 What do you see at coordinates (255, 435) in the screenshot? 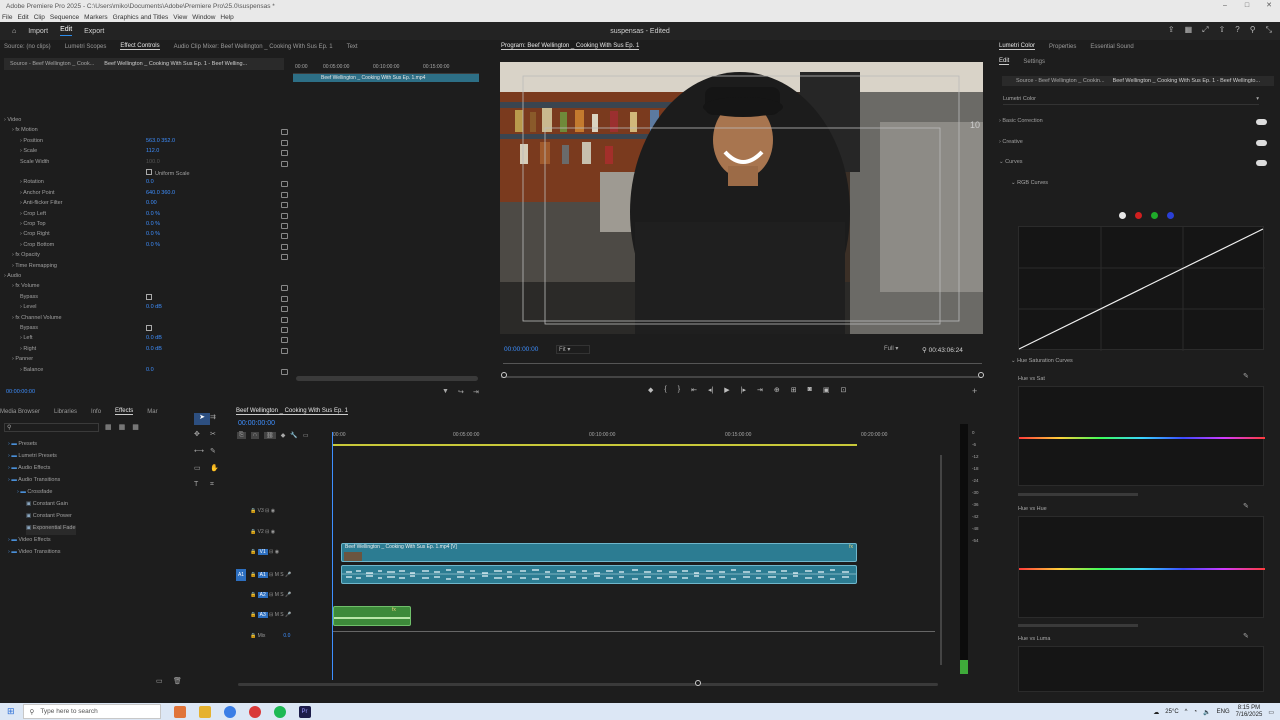
I see `snap-icon: ∩` at bounding box center [255, 435].